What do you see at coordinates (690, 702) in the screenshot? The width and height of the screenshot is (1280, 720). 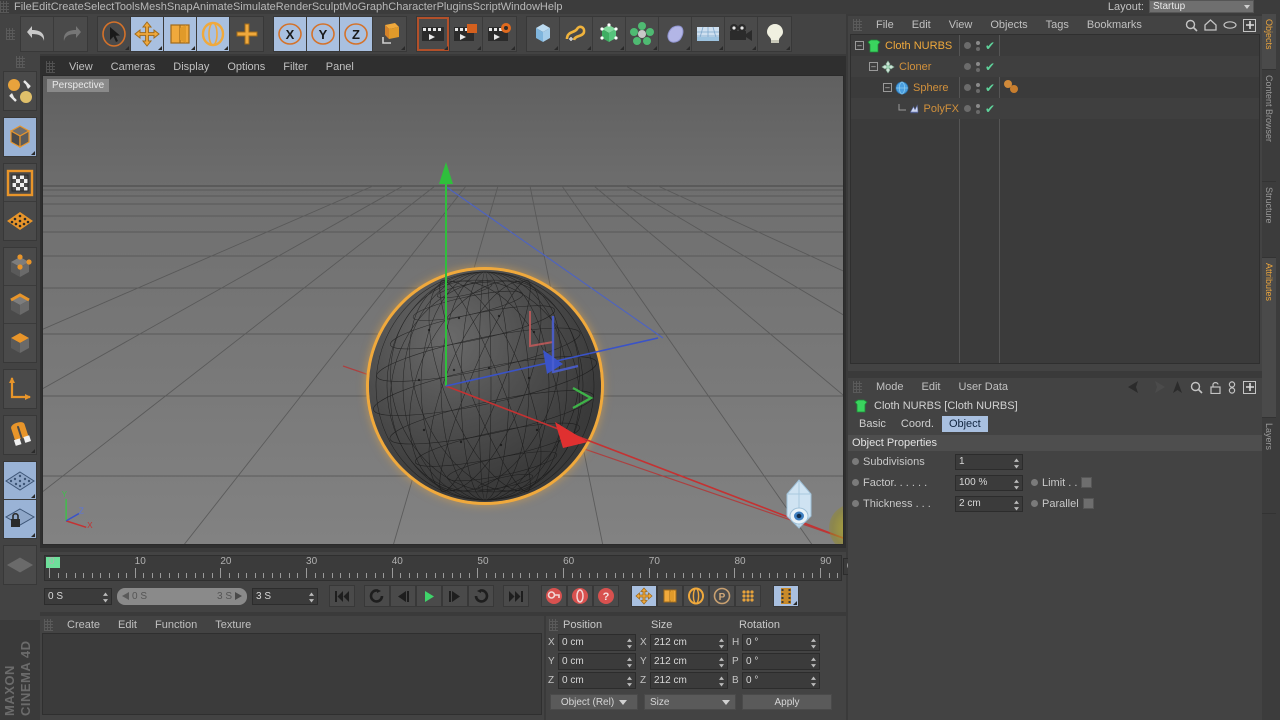 I see `coordinates-size-dropdown: Size` at bounding box center [690, 702].